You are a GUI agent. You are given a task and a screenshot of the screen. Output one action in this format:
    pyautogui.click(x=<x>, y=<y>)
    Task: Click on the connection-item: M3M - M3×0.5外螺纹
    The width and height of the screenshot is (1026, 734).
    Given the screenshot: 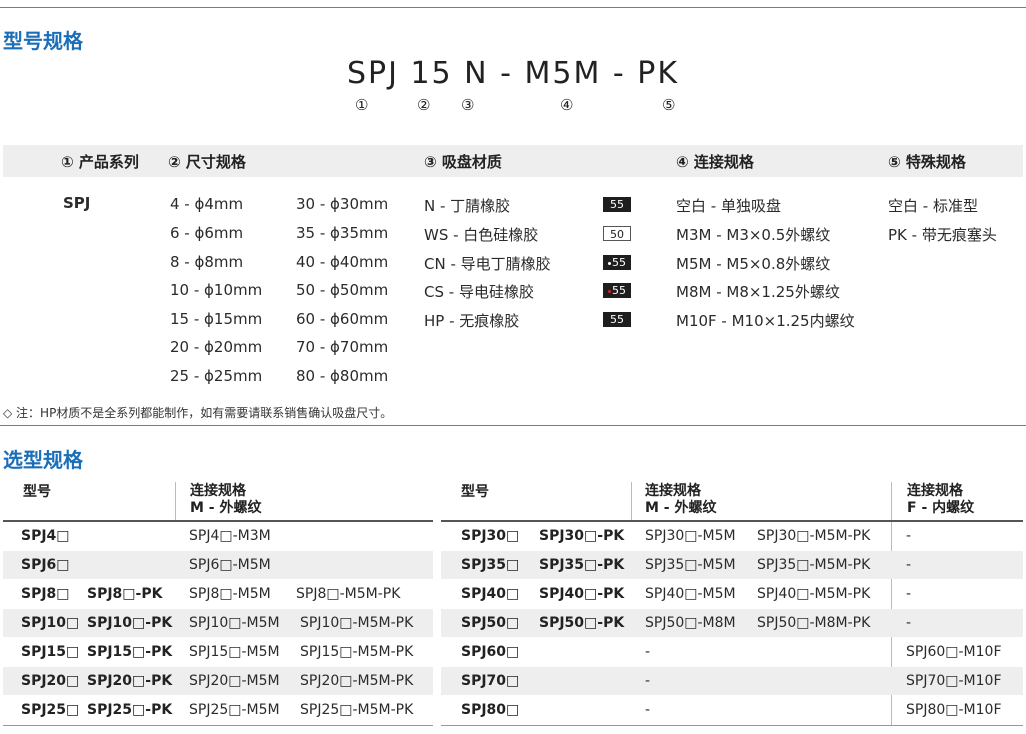 What is the action you would take?
    pyautogui.click(x=753, y=235)
    